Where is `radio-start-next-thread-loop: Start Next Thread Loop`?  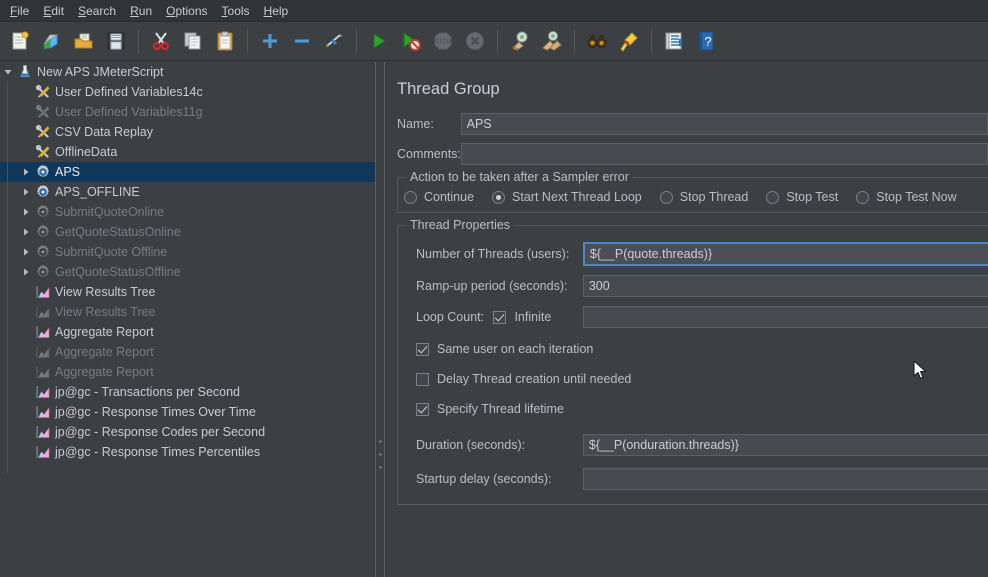 radio-start-next-thread-loop: Start Next Thread Loop is located at coordinates (567, 197).